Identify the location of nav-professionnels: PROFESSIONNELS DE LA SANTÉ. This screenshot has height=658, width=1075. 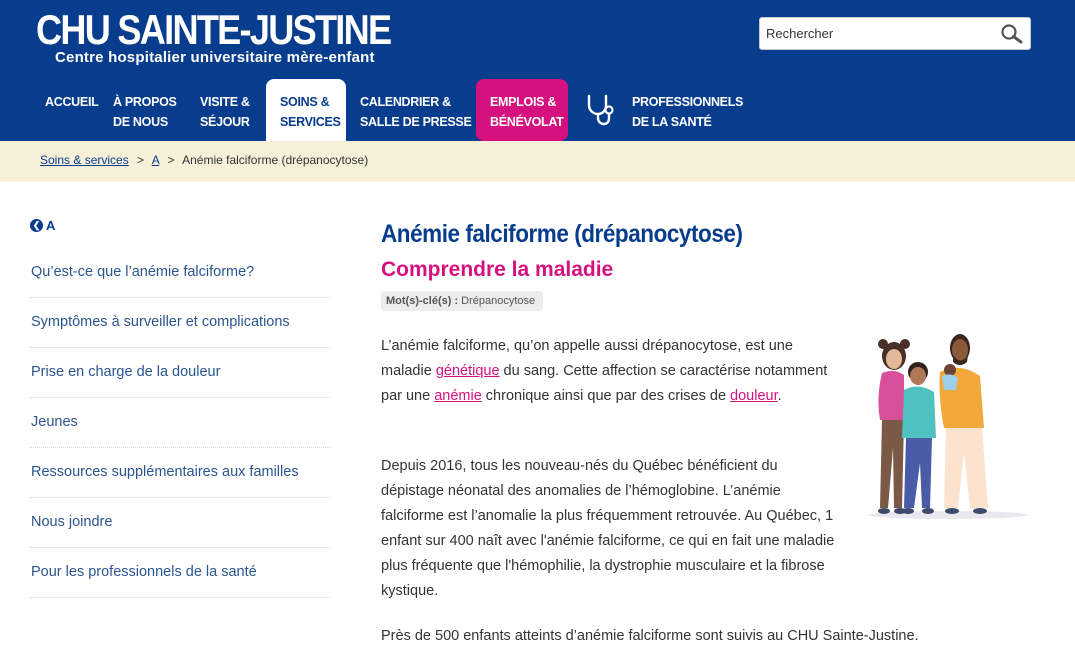
(687, 110).